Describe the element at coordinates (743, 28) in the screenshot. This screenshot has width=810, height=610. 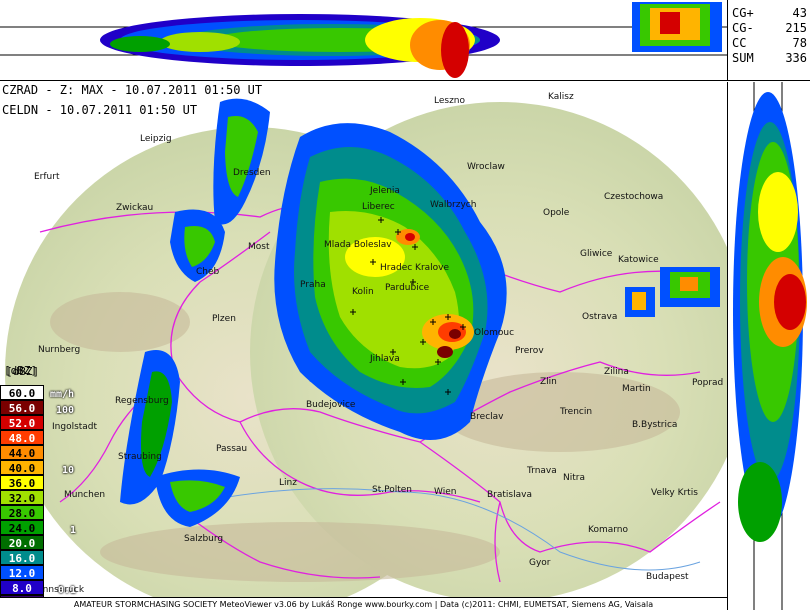
I see `counter-label: CG-` at that location.